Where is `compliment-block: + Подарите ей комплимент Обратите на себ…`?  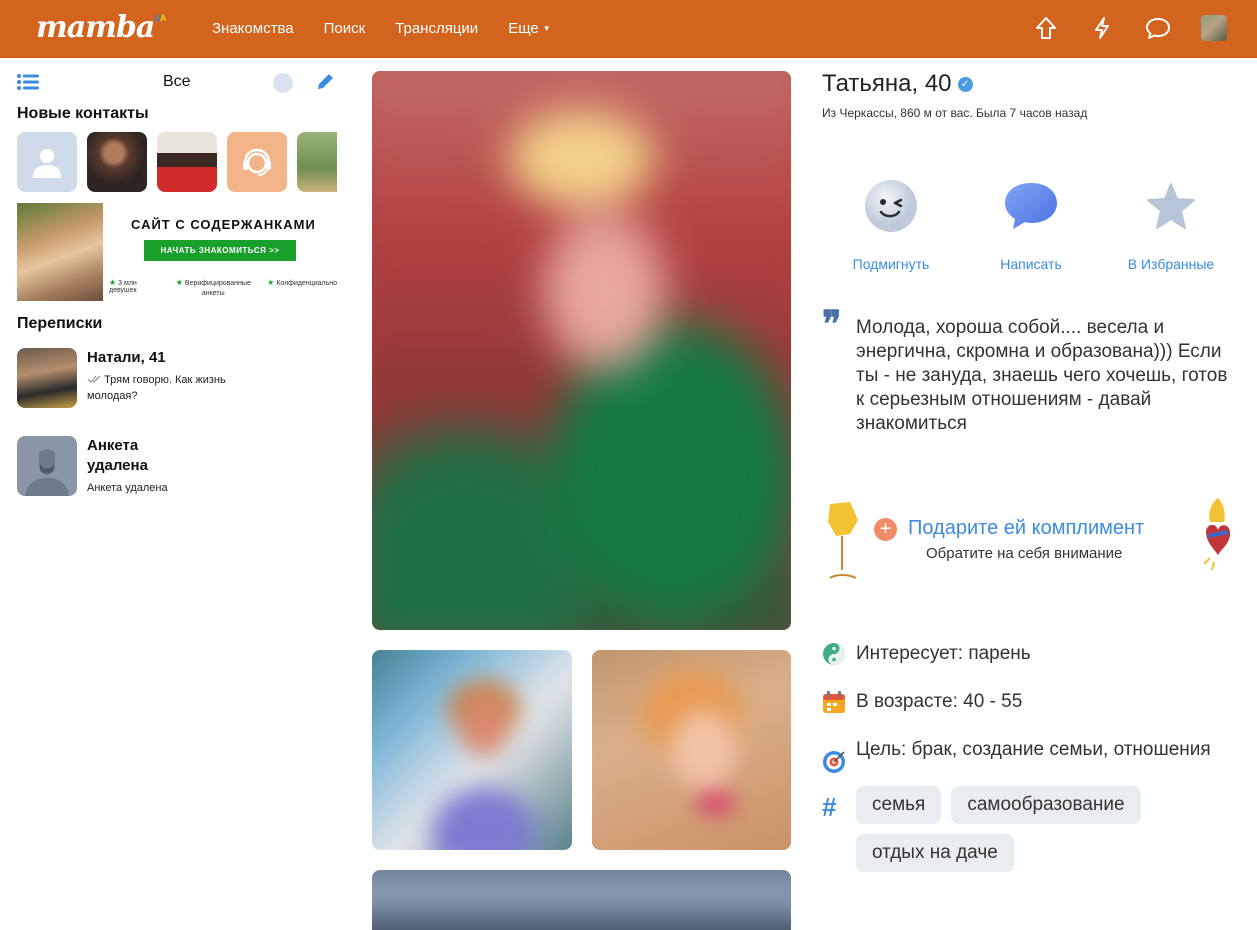 compliment-block: + Подарите ей комплимент Обратите на себ… is located at coordinates (1027, 544).